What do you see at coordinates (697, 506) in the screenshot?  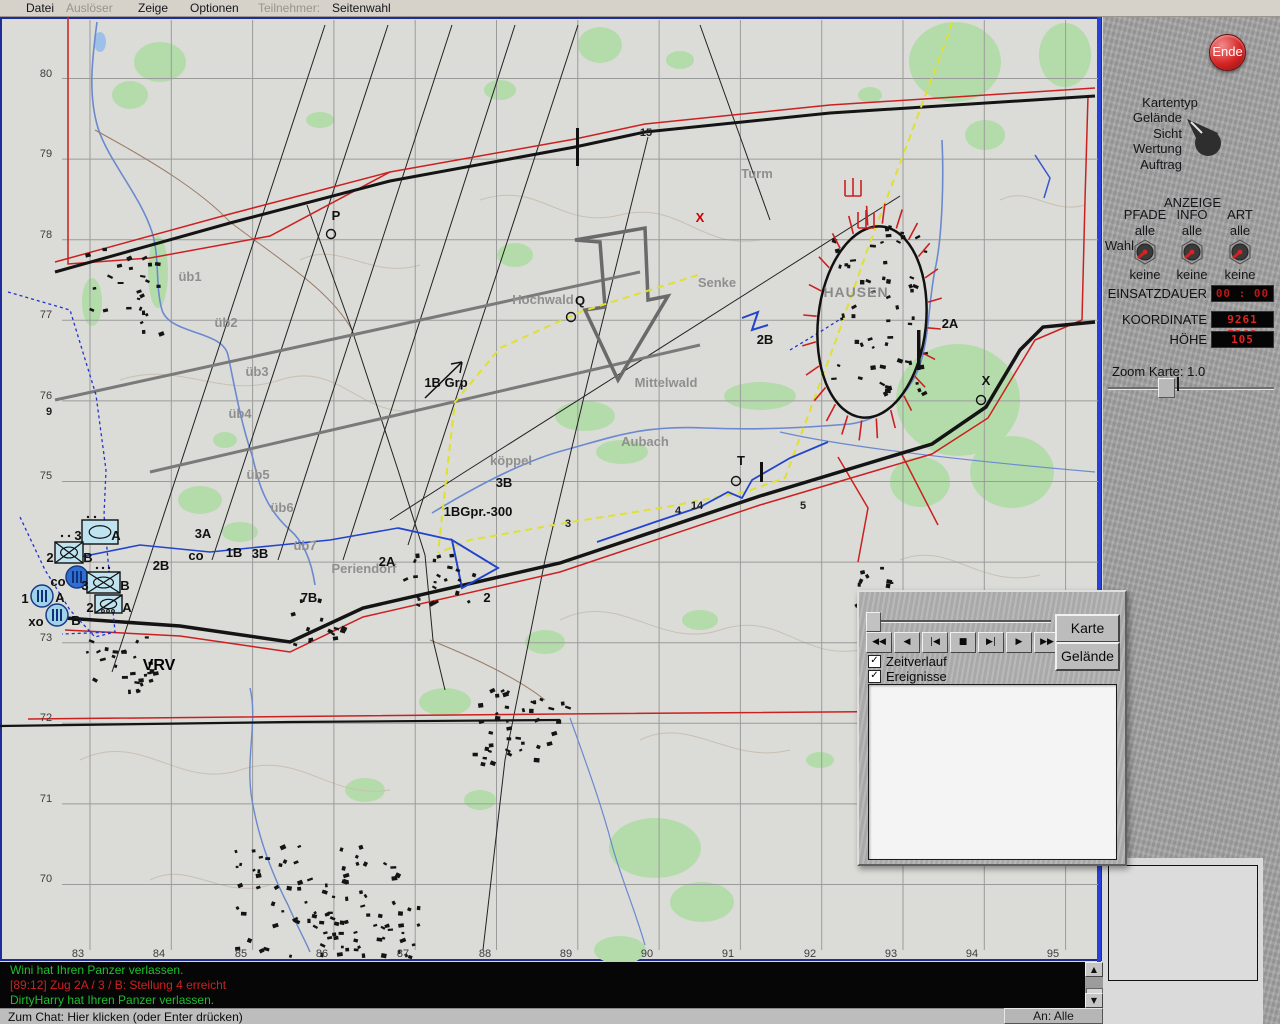 I see `map-label: 14` at bounding box center [697, 506].